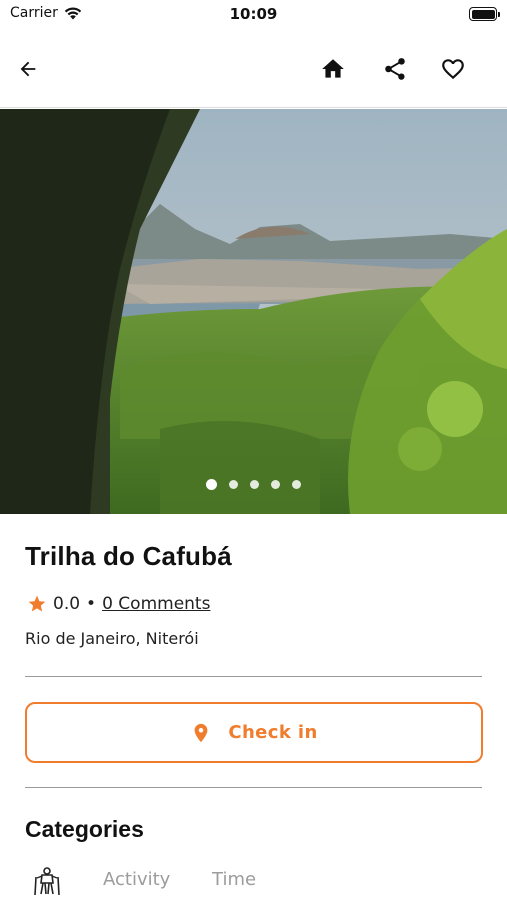 The width and height of the screenshot is (507, 900). I want to click on battery-level, so click(483, 14).